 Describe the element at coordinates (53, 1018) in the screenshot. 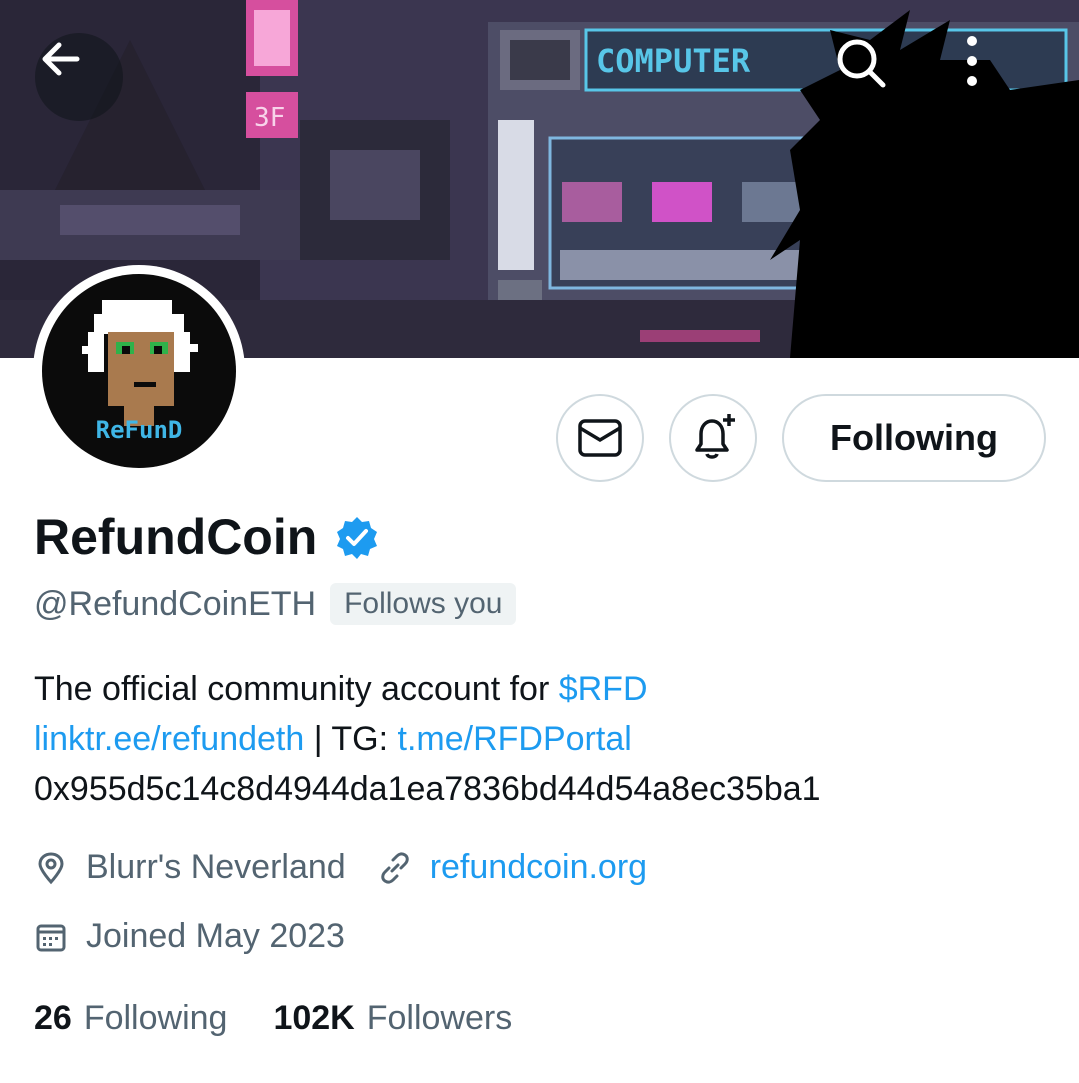

I see `following-count: 26` at that location.